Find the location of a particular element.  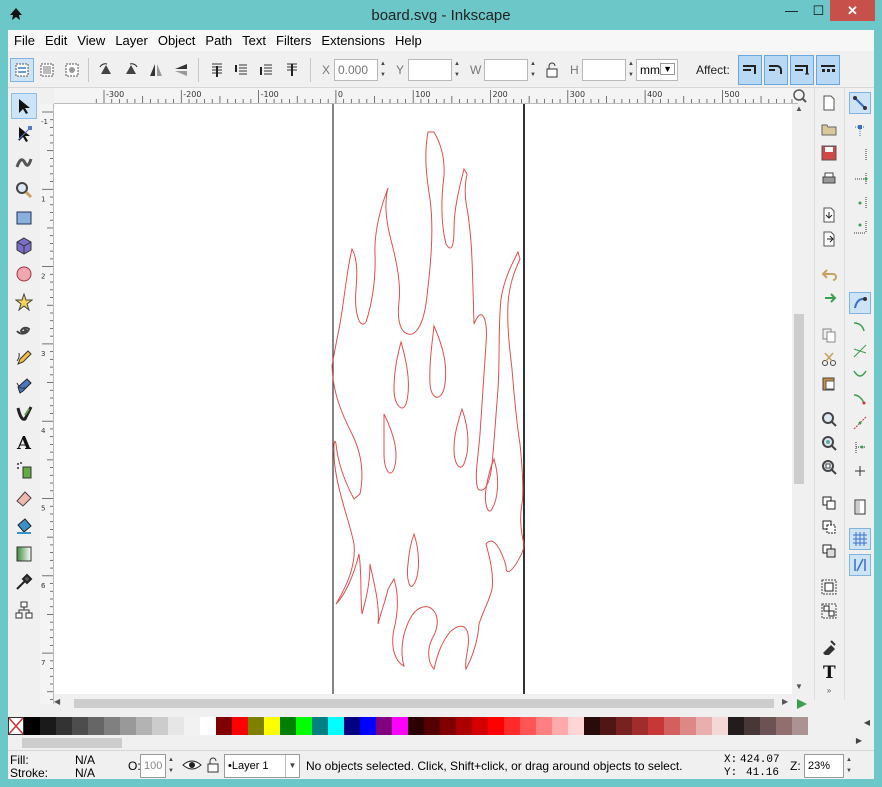

menu-view: View is located at coordinates (91, 40).